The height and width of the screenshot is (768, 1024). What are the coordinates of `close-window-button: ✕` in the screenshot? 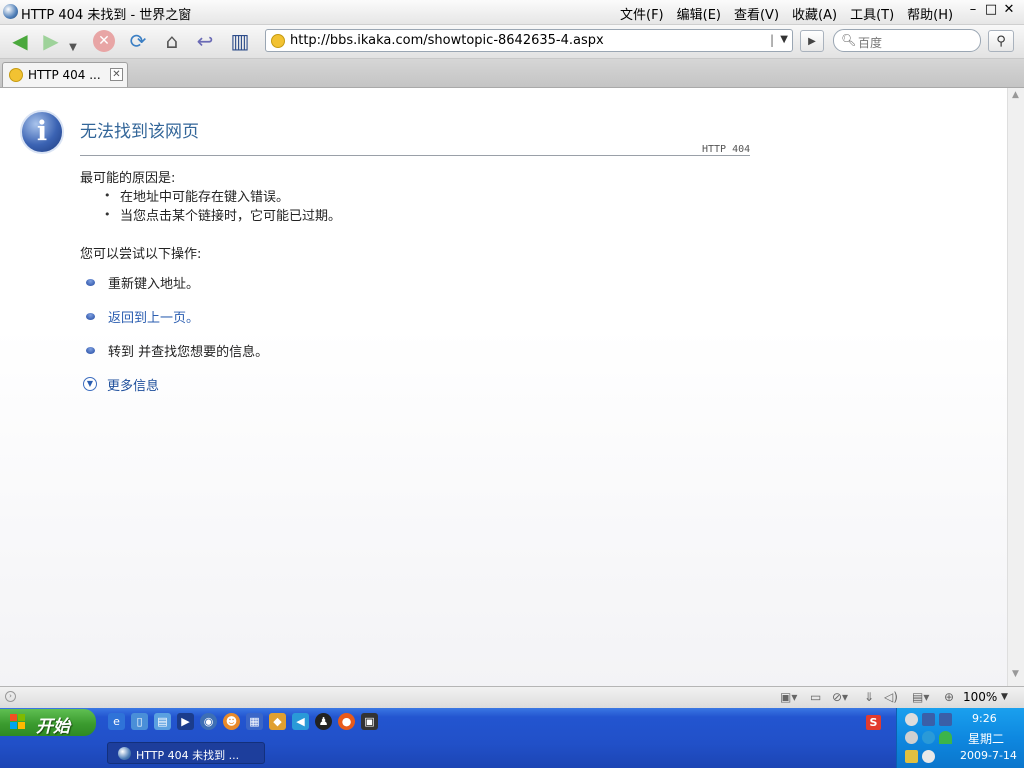 It's located at (1009, 9).